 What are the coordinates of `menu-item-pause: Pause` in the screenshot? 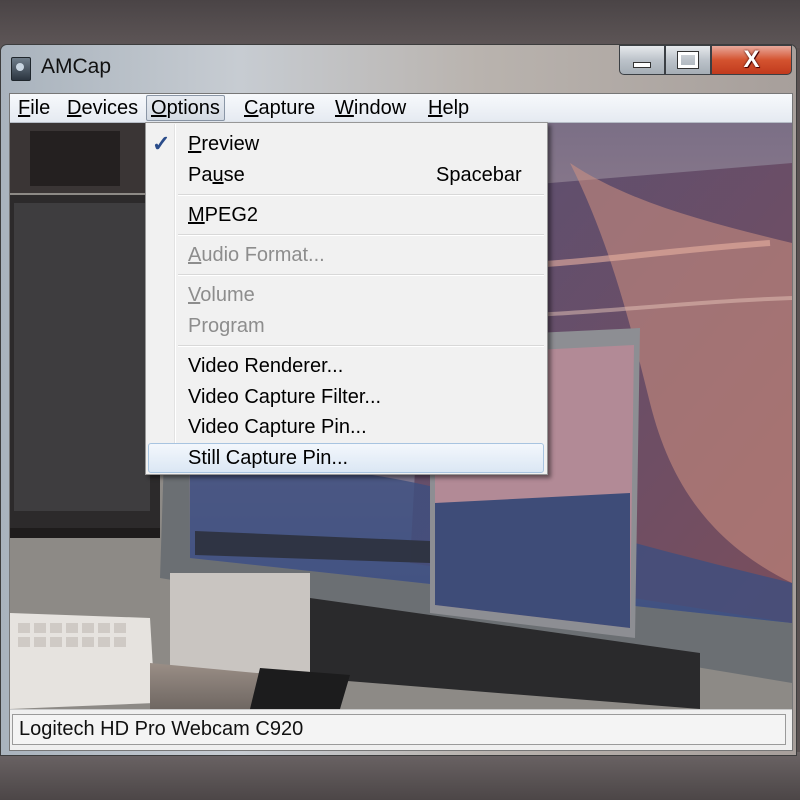 It's located at (216, 175).